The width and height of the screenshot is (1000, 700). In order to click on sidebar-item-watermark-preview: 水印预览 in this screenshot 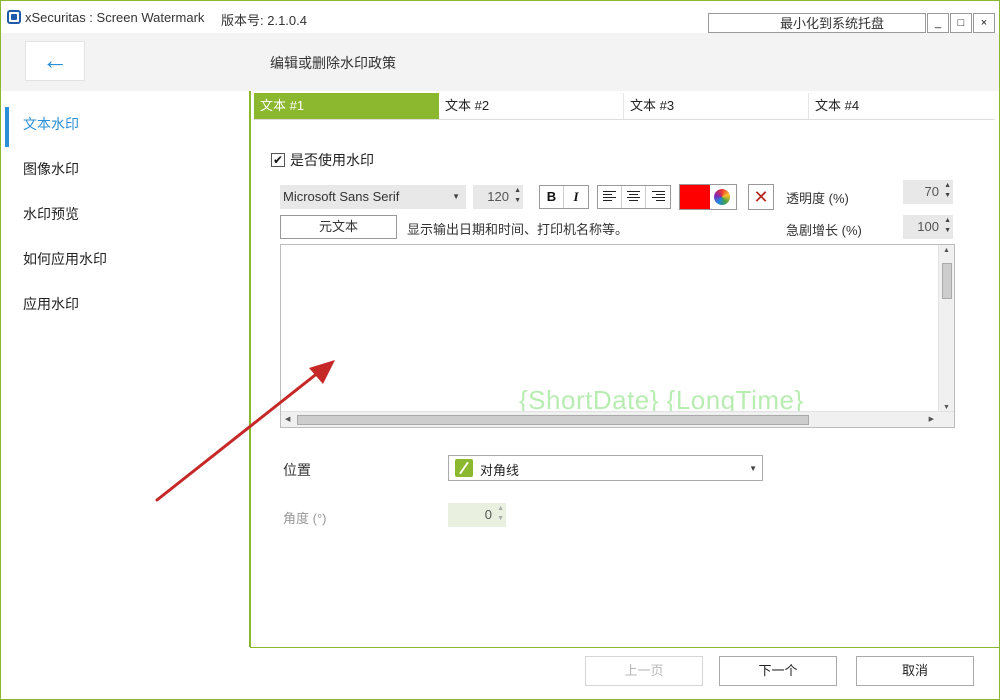, I will do `click(125, 219)`.